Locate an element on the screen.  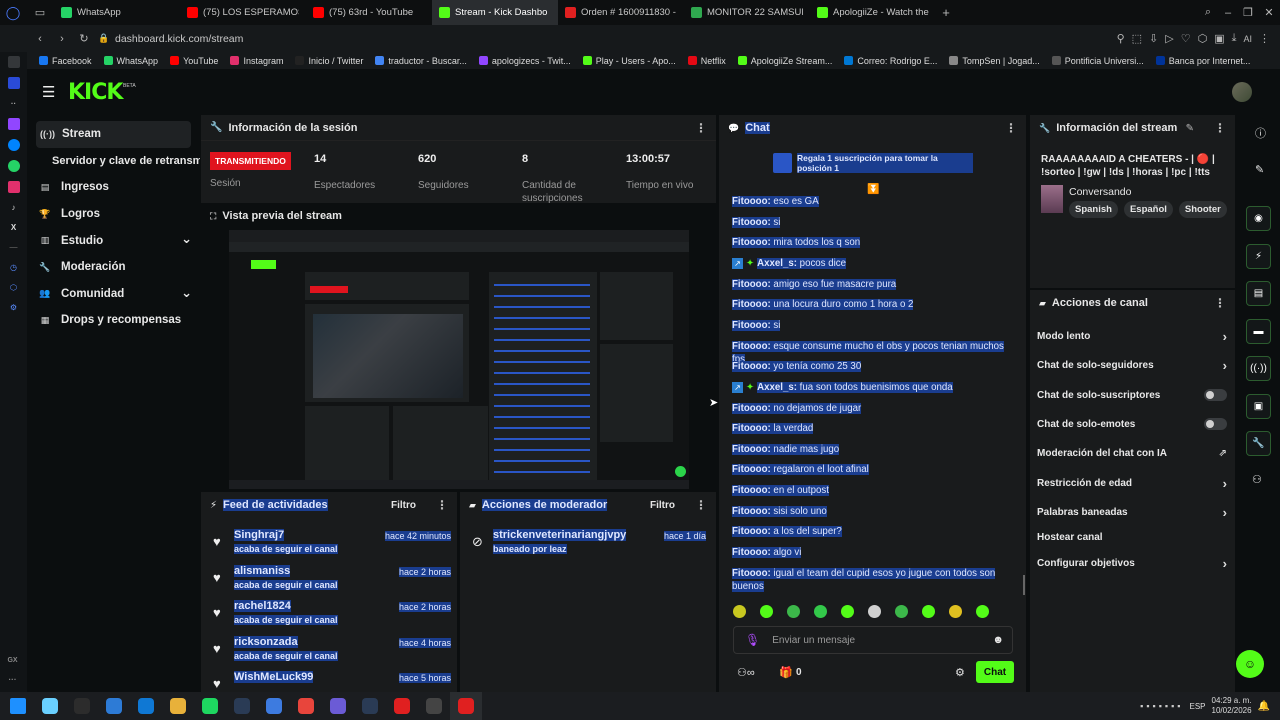
sidebar-item-5: 🔧 Moderación is located at coordinates (113, 267).